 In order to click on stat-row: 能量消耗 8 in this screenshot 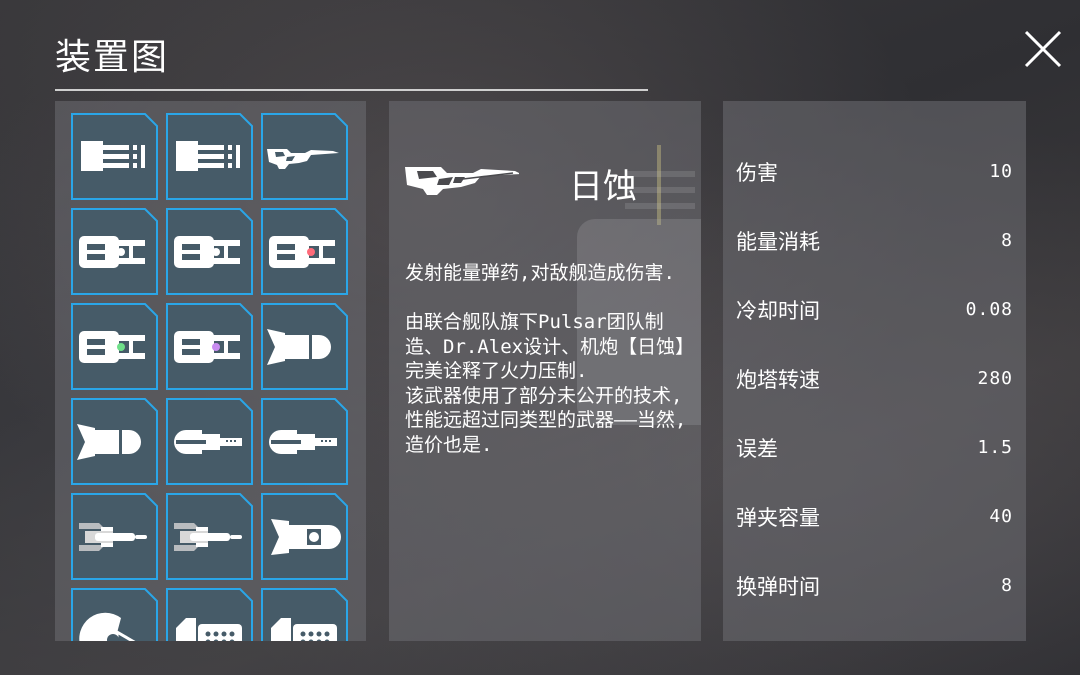, I will do `click(874, 240)`.